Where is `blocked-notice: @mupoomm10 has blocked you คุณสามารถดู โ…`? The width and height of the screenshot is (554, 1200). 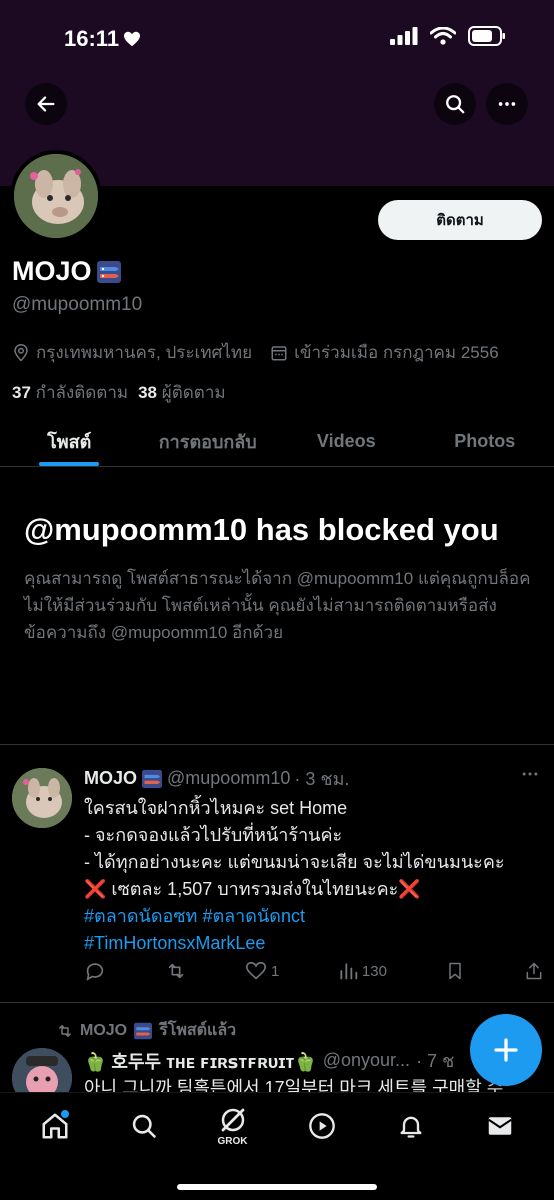
blocked-notice: @mupoomm10 has blocked you คุณสามารถดู โ… is located at coordinates (279, 577).